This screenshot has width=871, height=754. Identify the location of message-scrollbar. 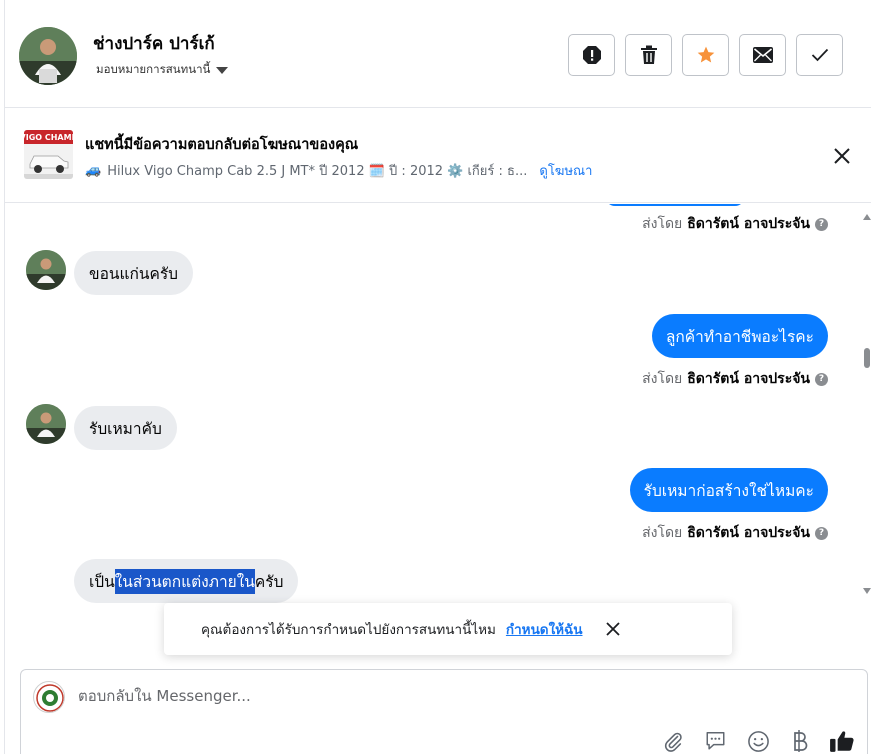
(866, 404).